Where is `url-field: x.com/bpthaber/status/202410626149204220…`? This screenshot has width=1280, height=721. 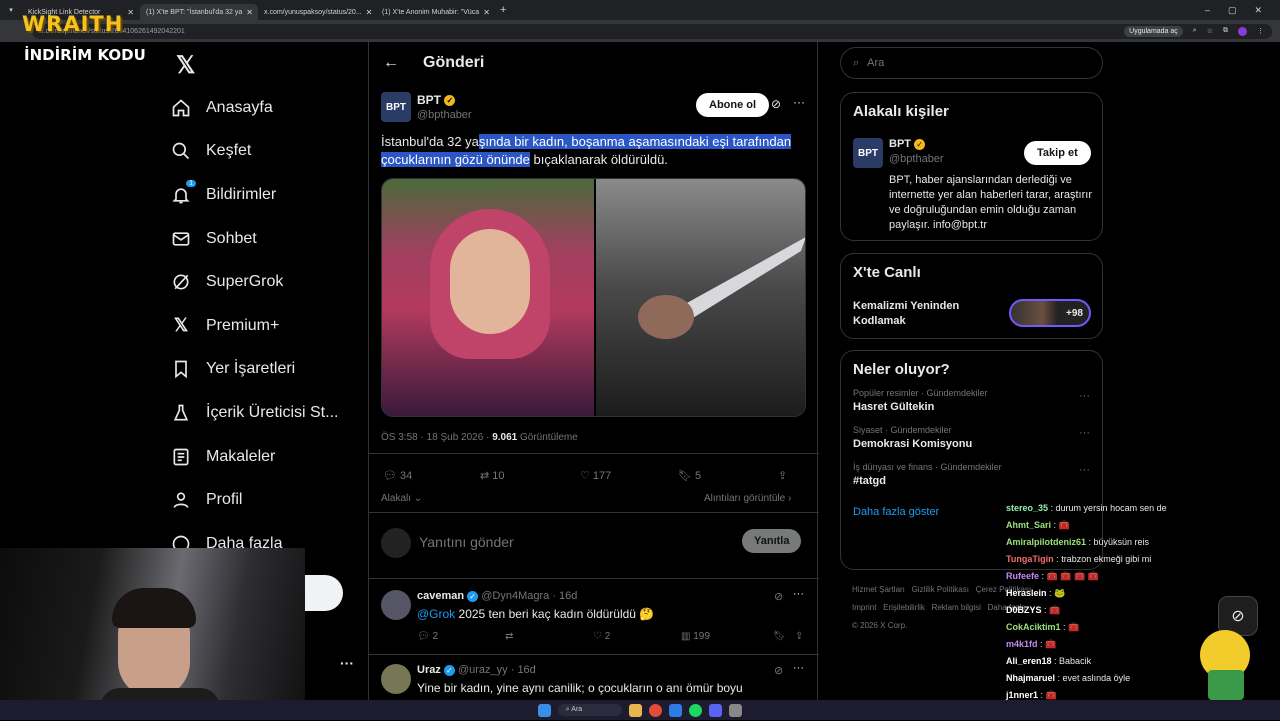
url-field: x.com/bpthaber/status/202410626149204220… is located at coordinates (652, 31).